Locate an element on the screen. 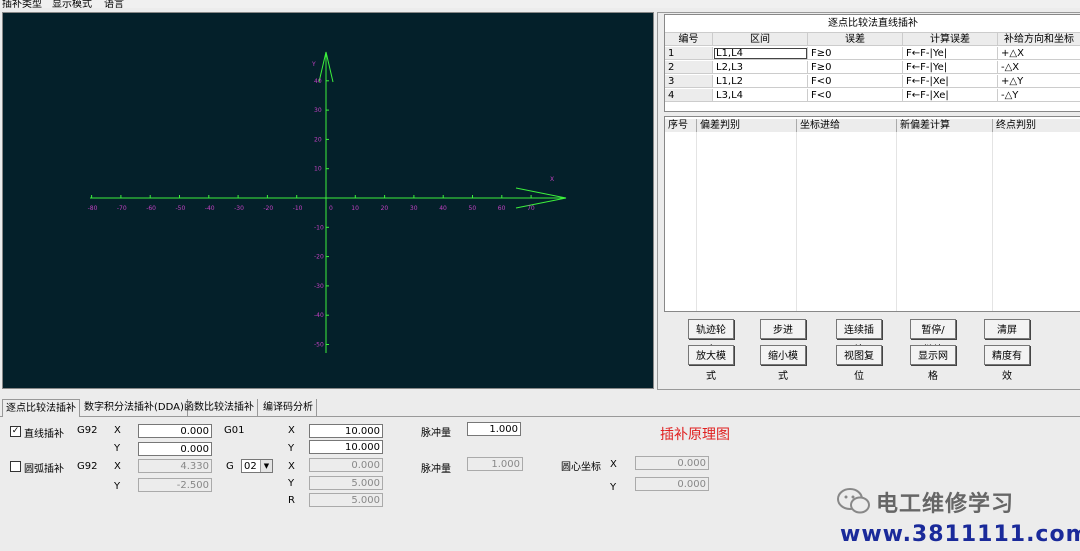 Image resolution: width=1080 pixels, height=551 pixels. step-log-header: 序号 偏差判别 坐标进给 新偏差计算 终点判别 is located at coordinates (872, 125).